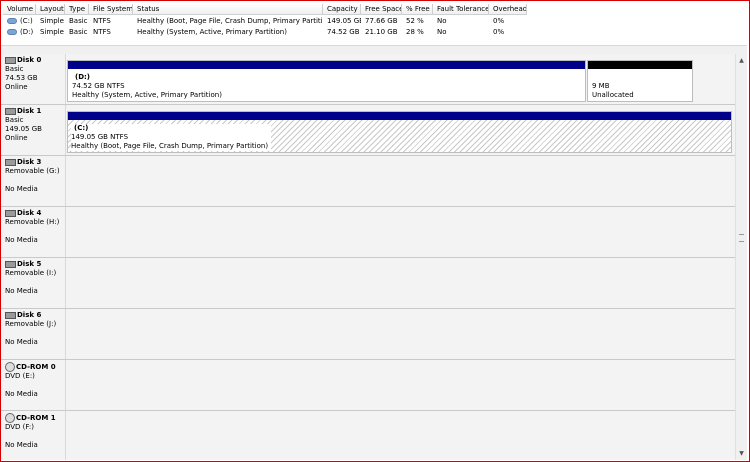 The height and width of the screenshot is (462, 750). I want to click on header-type: Type, so click(77, 9).